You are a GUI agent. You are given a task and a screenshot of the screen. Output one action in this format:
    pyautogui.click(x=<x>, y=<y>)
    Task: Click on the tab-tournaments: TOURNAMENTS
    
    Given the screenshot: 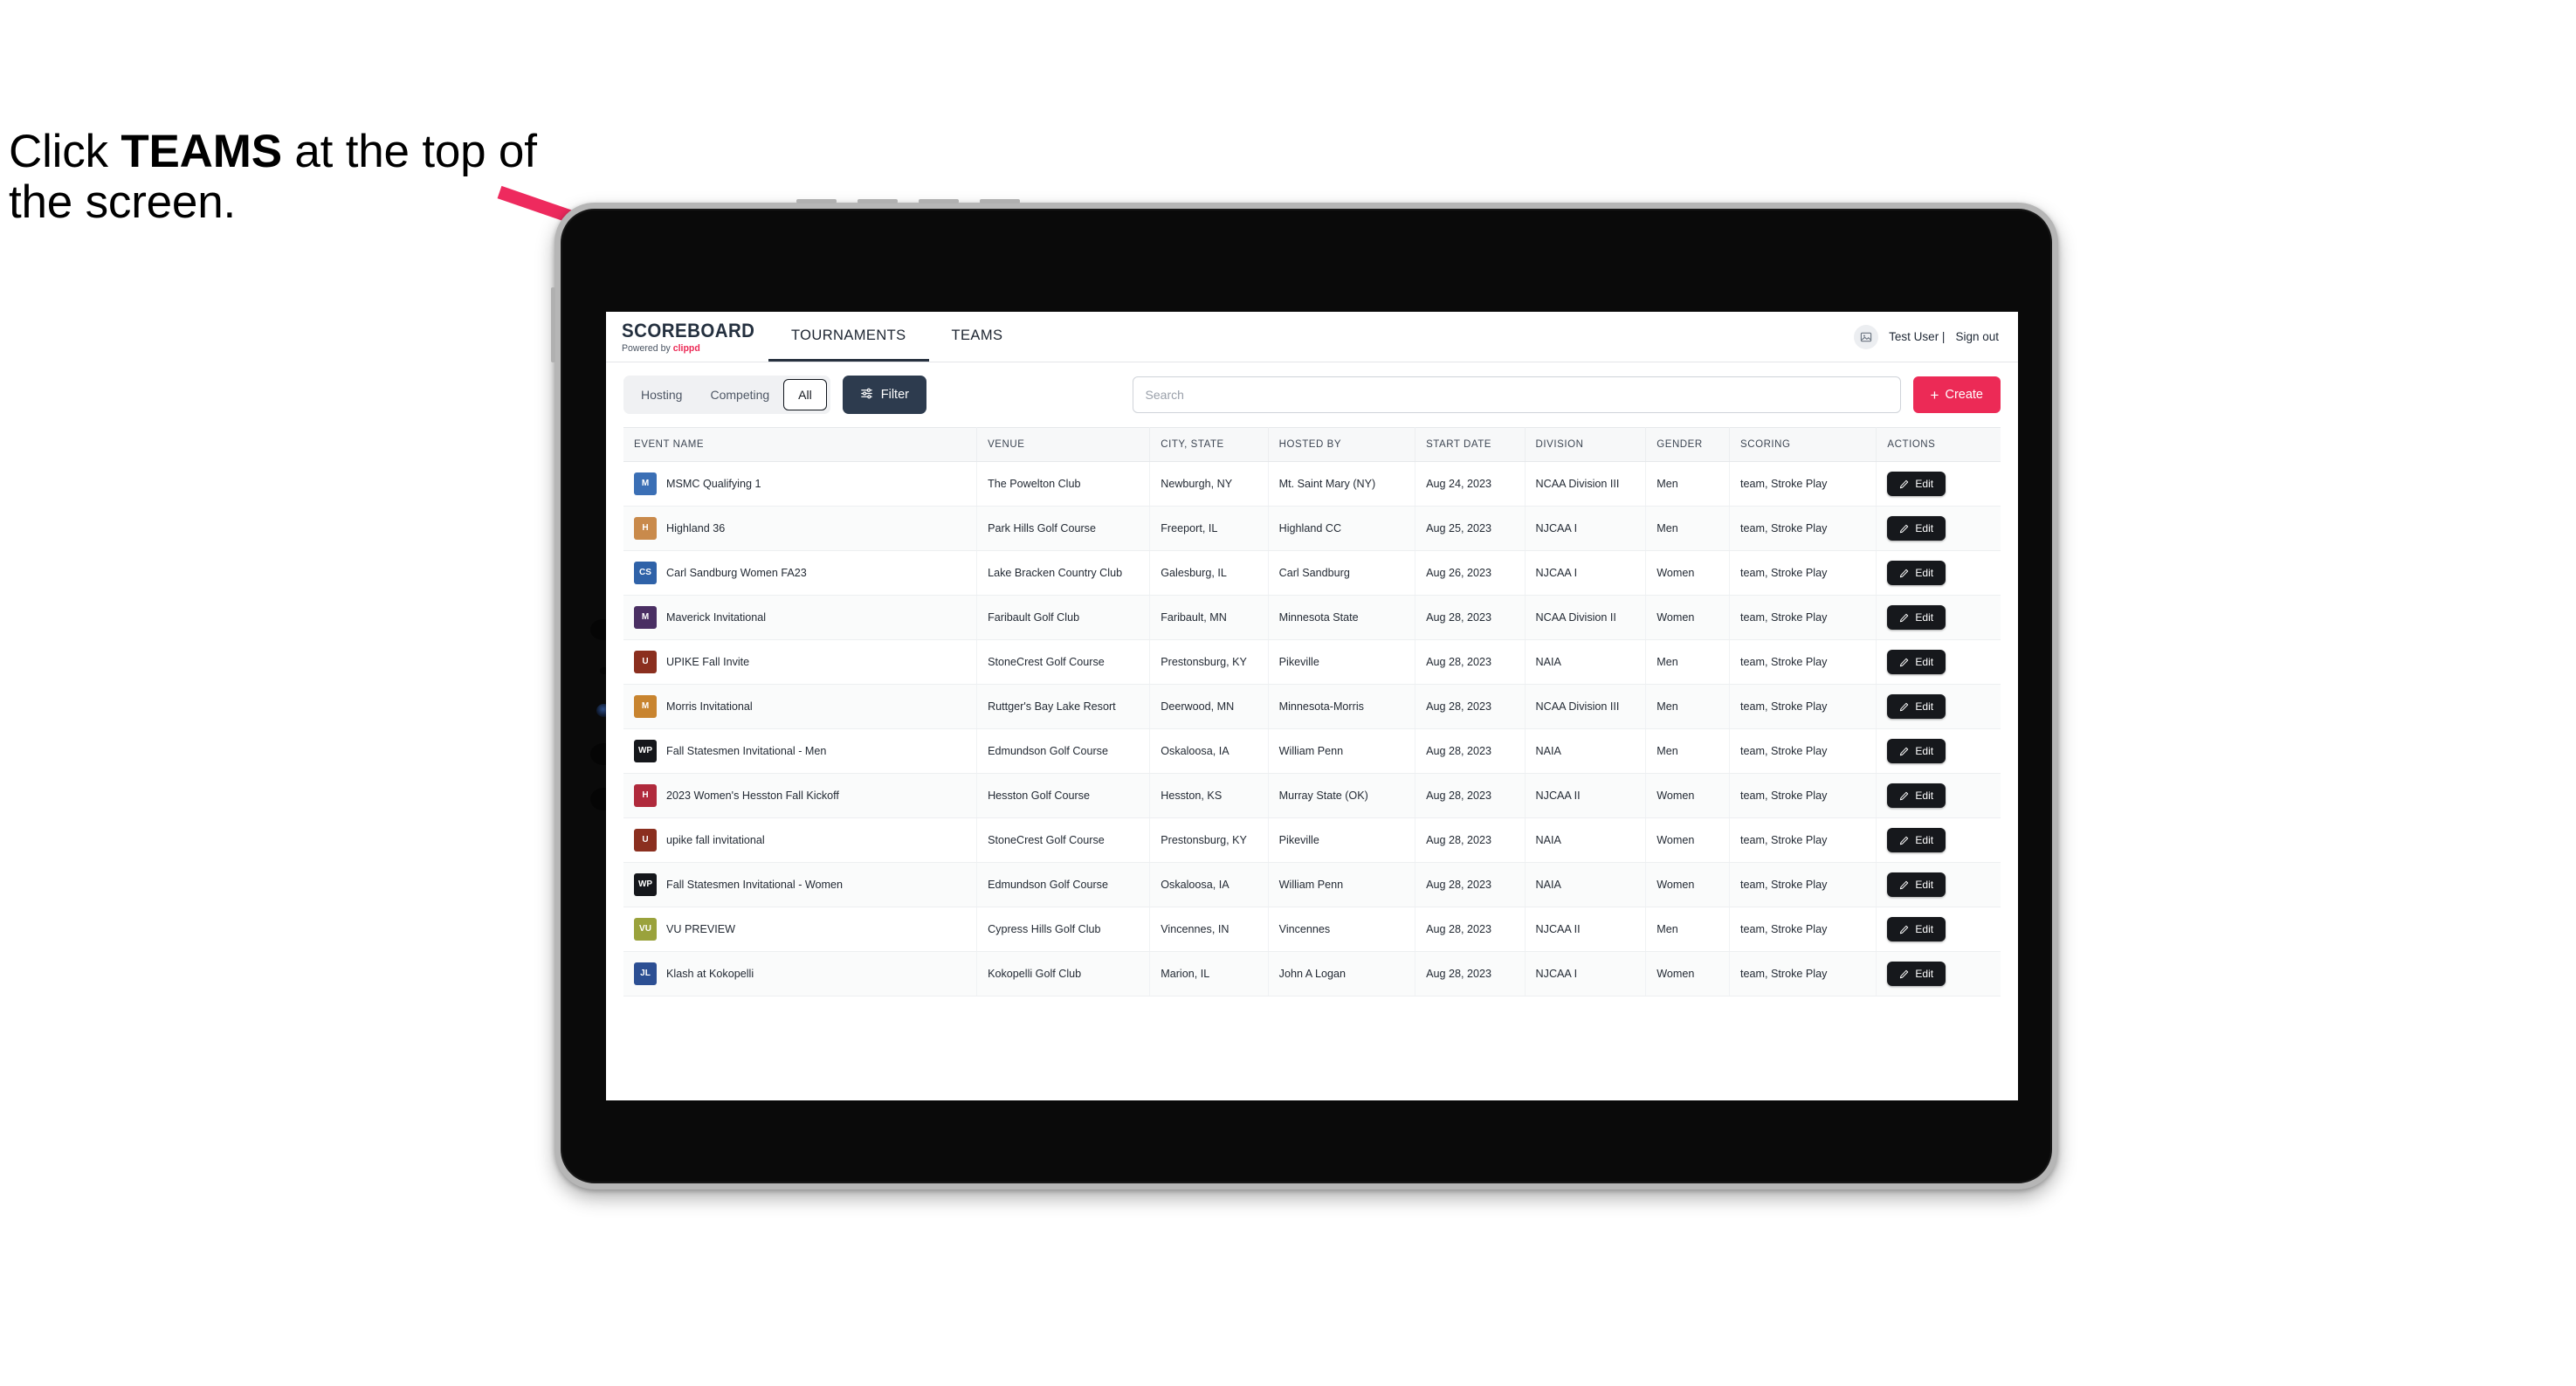 What is the action you would take?
    pyautogui.click(x=848, y=337)
    